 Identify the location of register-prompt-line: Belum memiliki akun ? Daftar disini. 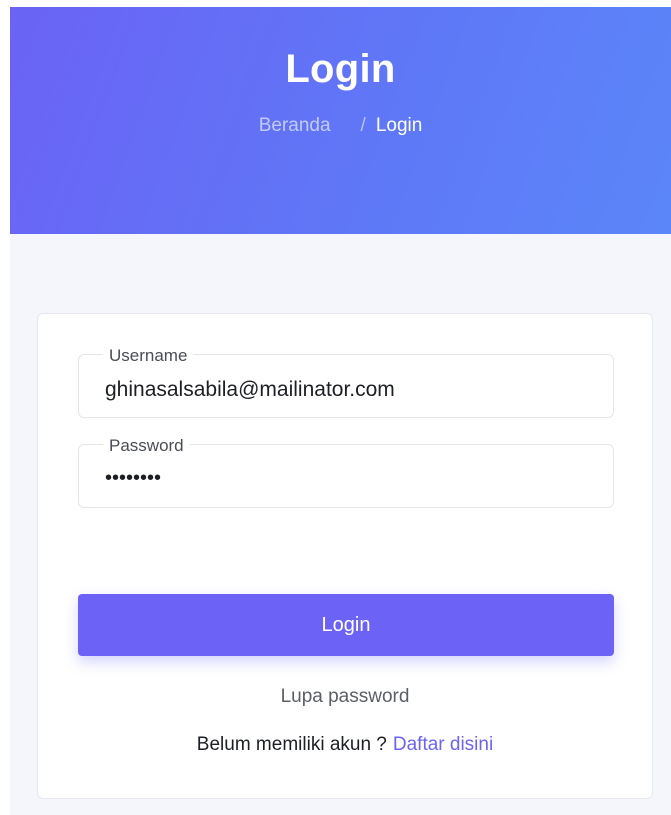
(345, 745).